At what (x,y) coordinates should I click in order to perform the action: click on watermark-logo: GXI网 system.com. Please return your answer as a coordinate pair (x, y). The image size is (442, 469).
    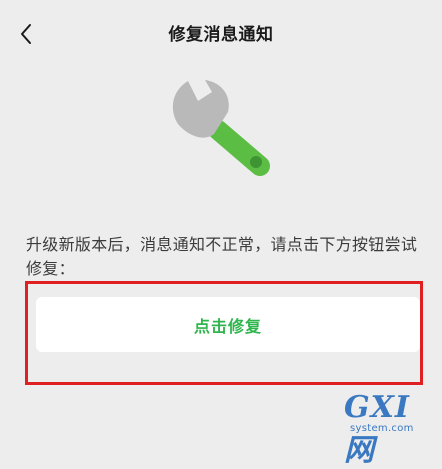
    Looking at the image, I should click on (390, 429).